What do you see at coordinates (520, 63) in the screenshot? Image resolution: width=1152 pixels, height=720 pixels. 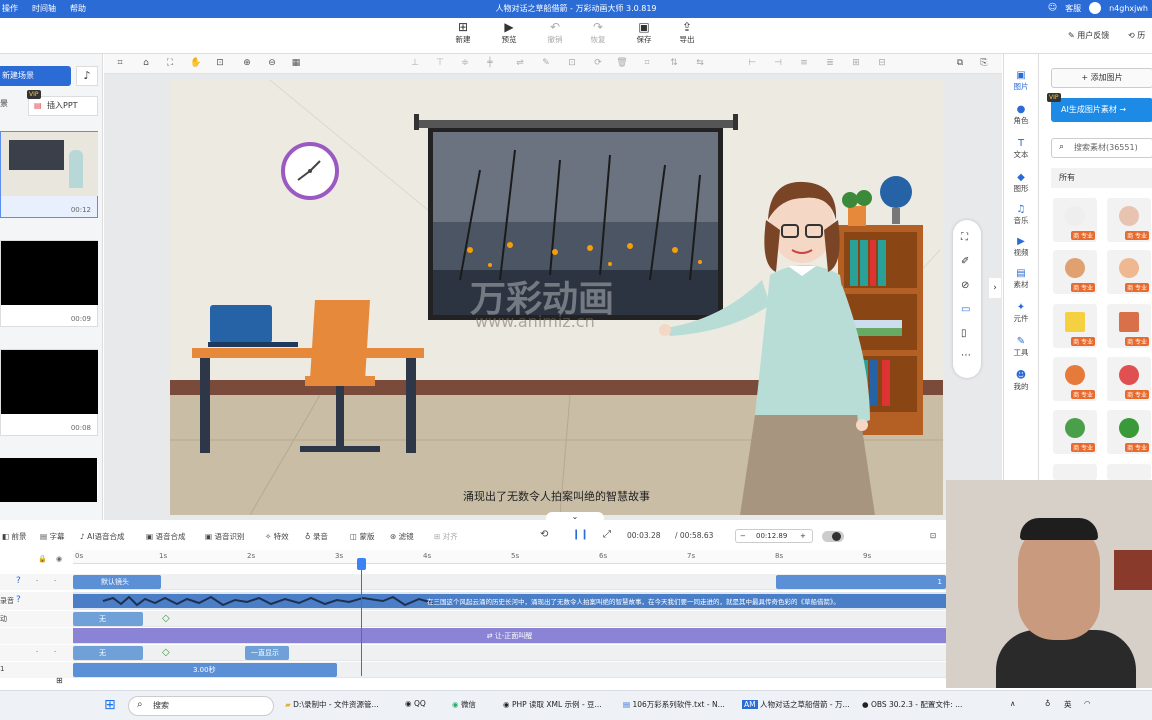 I see `flip-icon: ⇌` at bounding box center [520, 63].